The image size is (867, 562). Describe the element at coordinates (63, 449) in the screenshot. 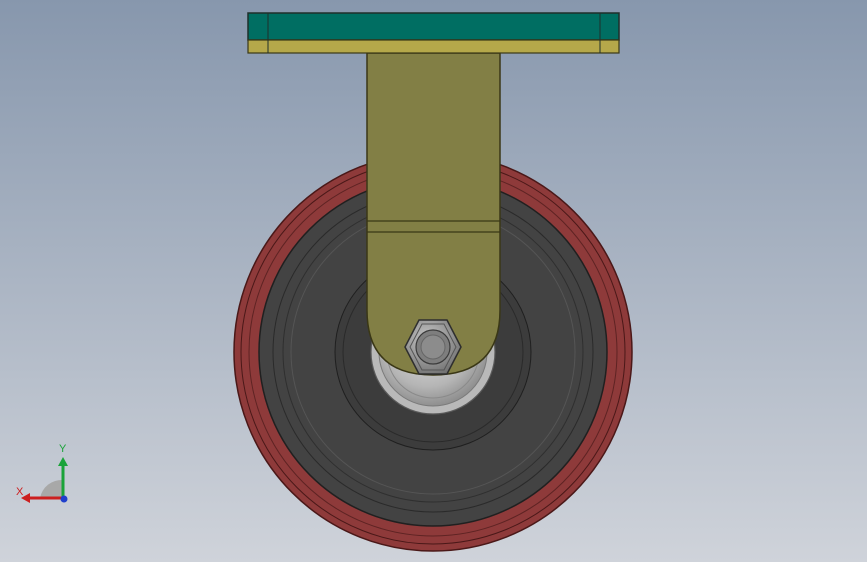

I see `y-axis-label: Y` at that location.